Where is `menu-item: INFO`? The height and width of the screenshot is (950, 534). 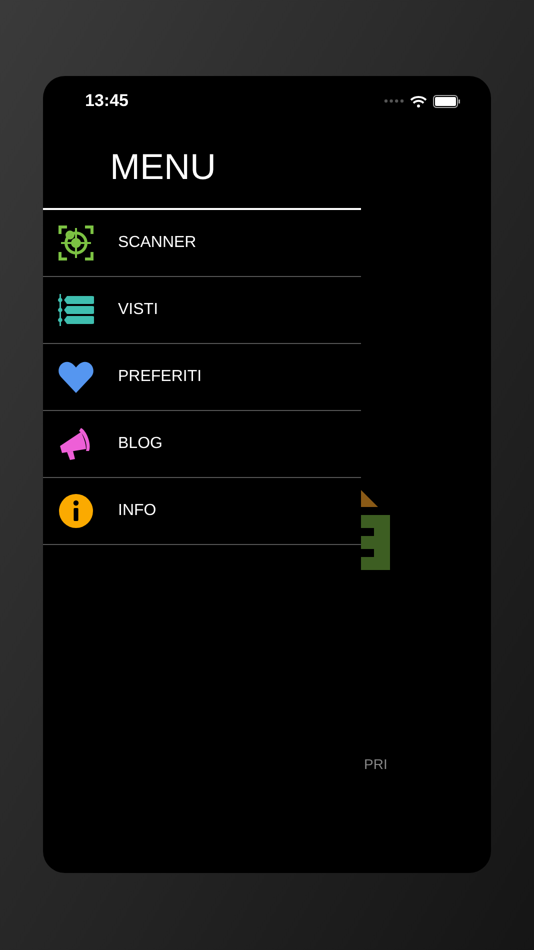
menu-item: INFO is located at coordinates (202, 511).